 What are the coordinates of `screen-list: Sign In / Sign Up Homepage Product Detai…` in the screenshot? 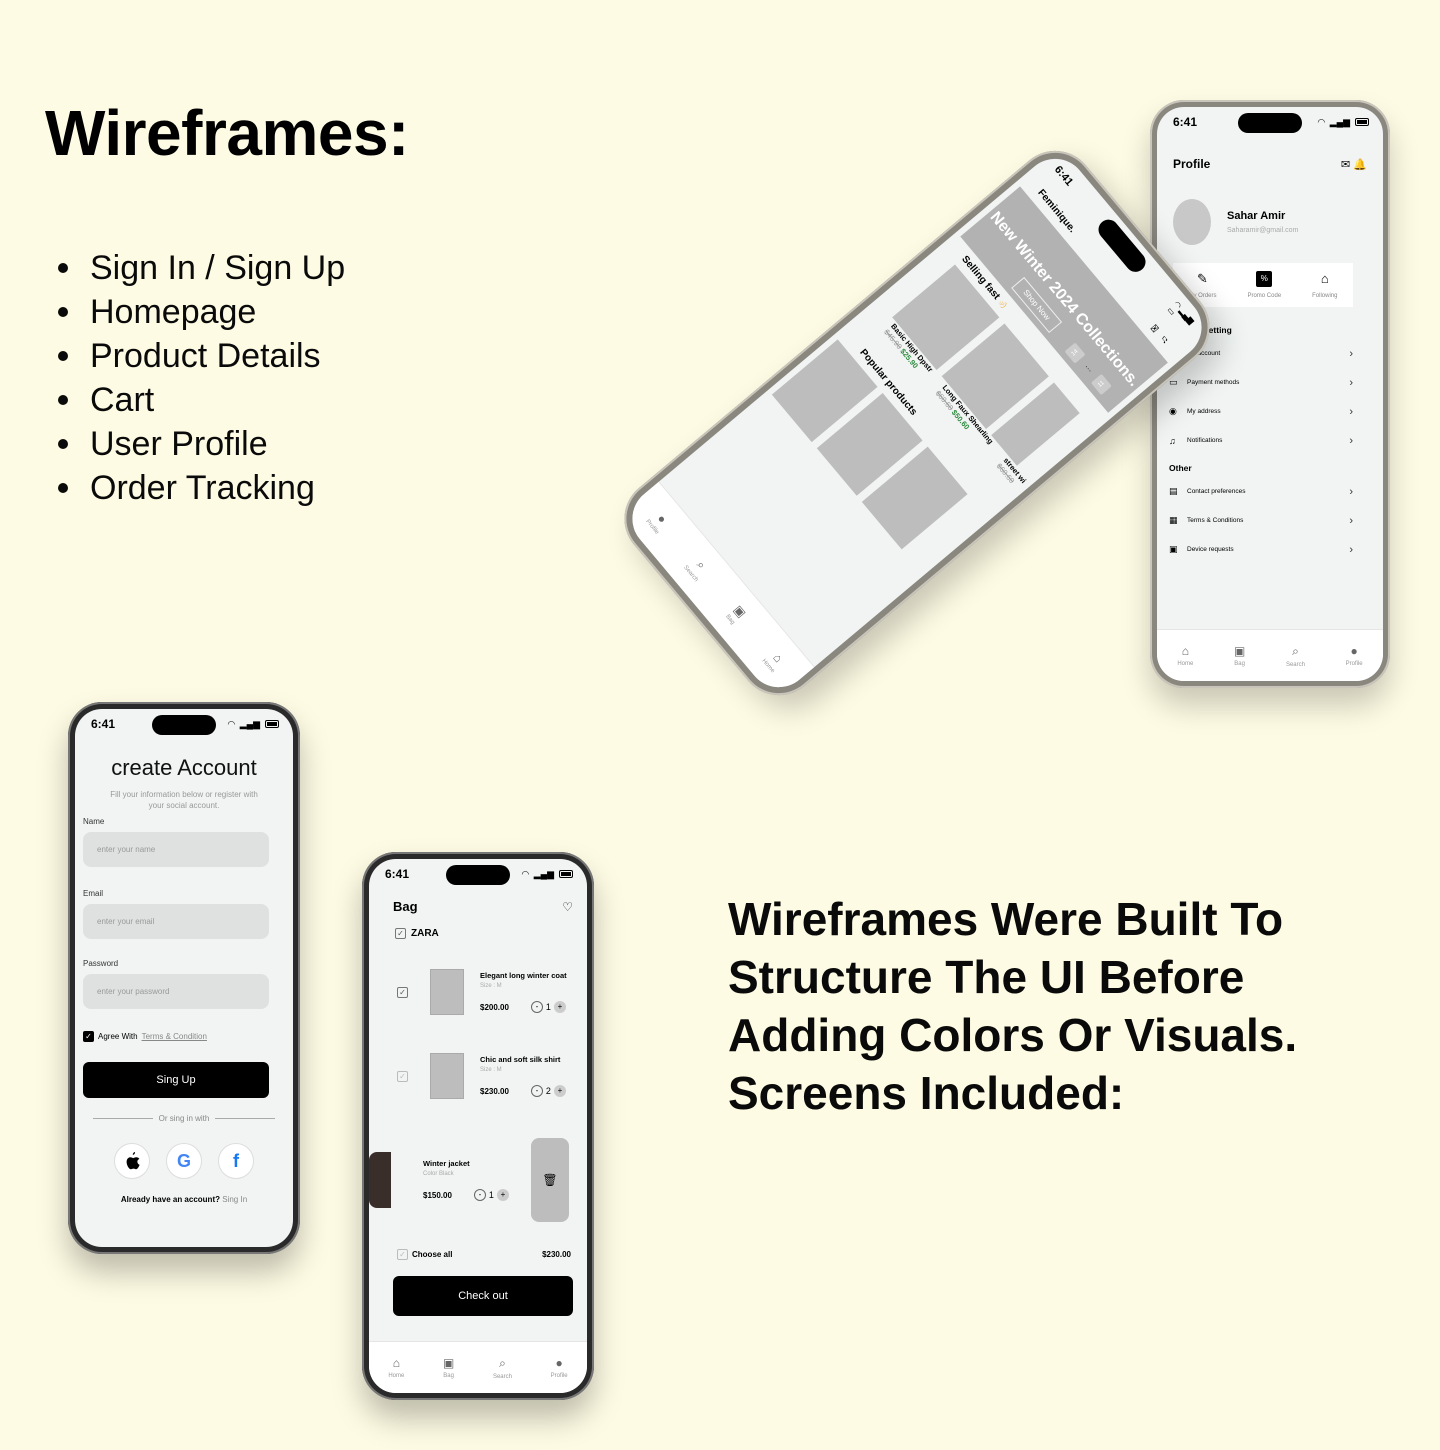 It's located at (200, 378).